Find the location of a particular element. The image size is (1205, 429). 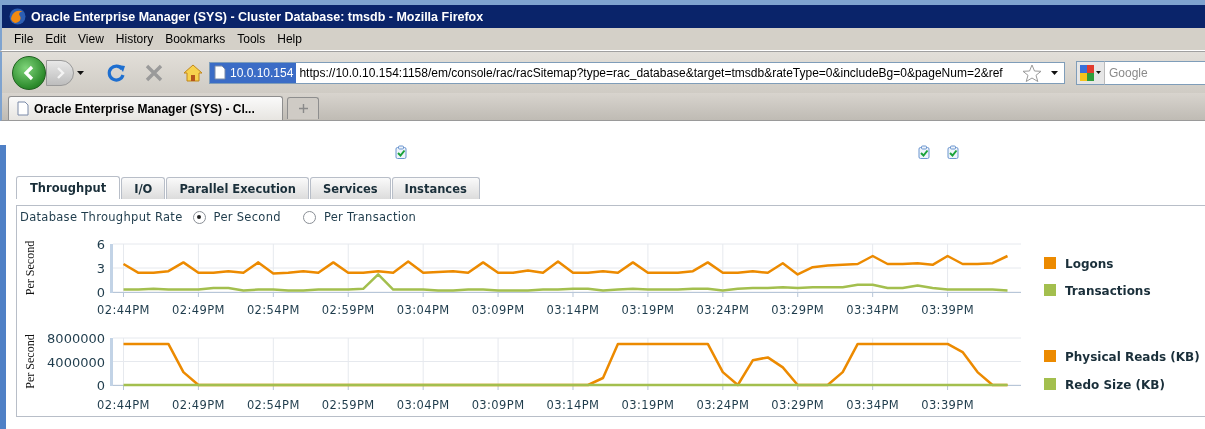

menu-item: Bookmarks is located at coordinates (195, 39).